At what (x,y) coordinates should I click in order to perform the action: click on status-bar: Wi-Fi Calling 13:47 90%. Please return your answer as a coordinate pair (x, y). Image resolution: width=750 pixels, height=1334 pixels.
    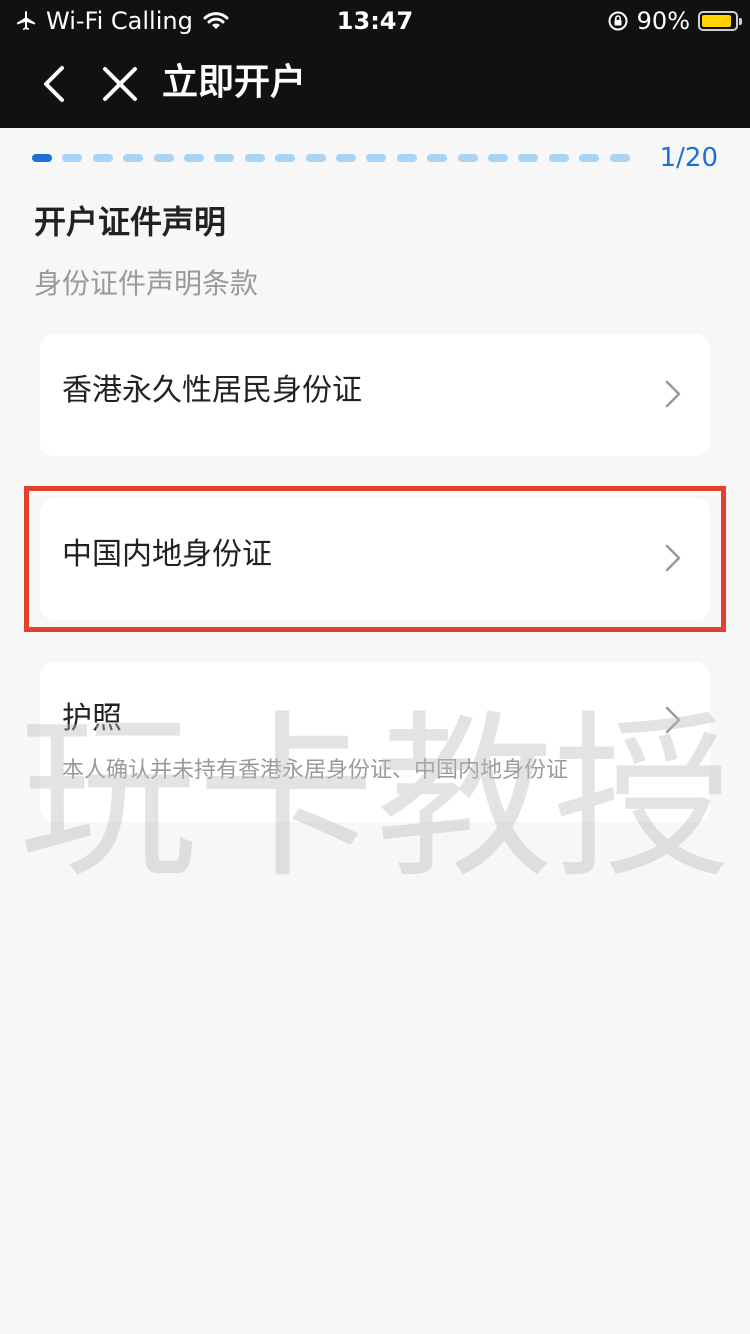
    Looking at the image, I should click on (375, 21).